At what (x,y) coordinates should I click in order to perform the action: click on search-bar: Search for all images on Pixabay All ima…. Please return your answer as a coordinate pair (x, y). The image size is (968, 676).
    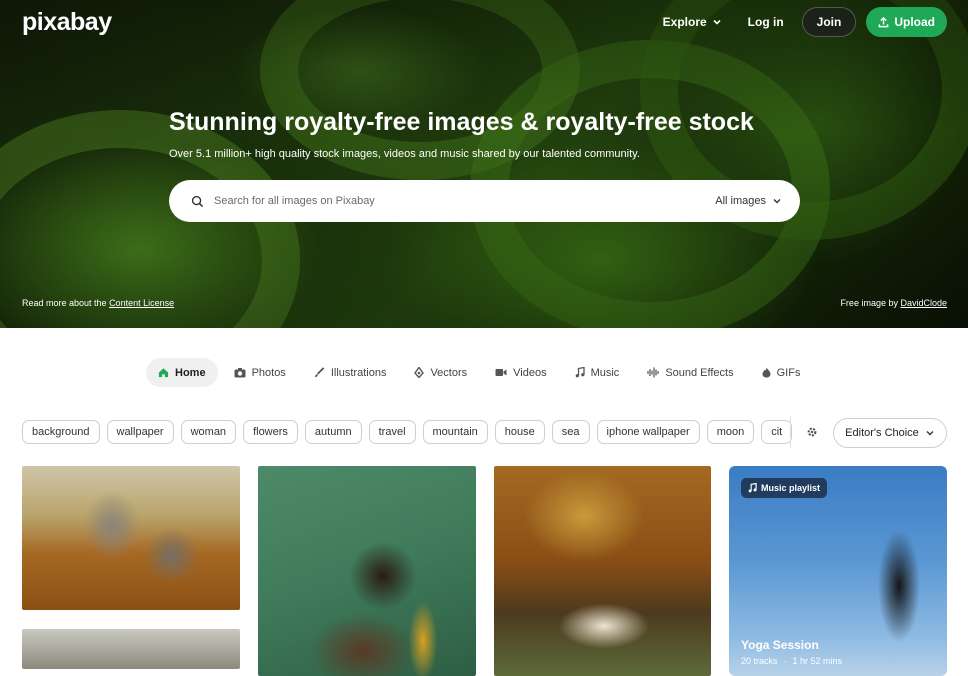
    Looking at the image, I should click on (484, 201).